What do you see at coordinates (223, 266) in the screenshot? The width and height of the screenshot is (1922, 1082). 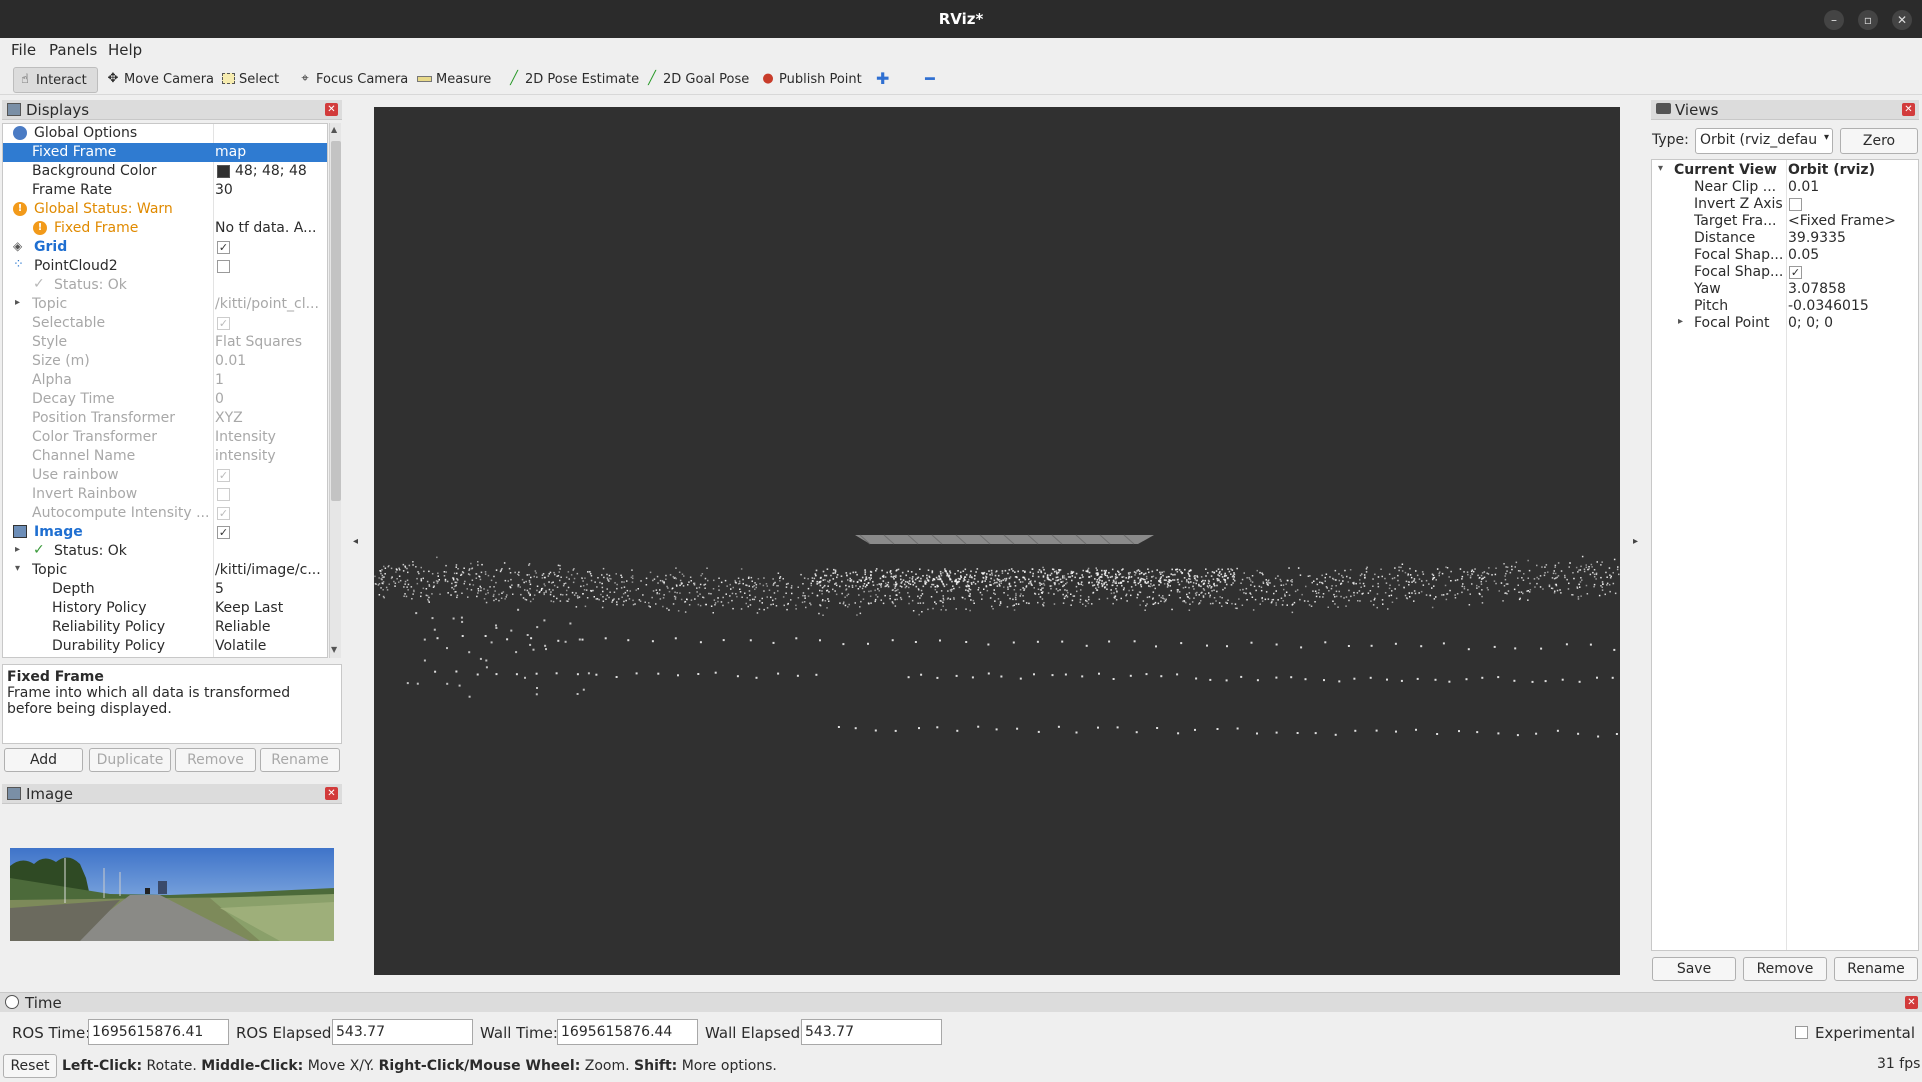 I see `pointcloud-enabled-checkbox` at bounding box center [223, 266].